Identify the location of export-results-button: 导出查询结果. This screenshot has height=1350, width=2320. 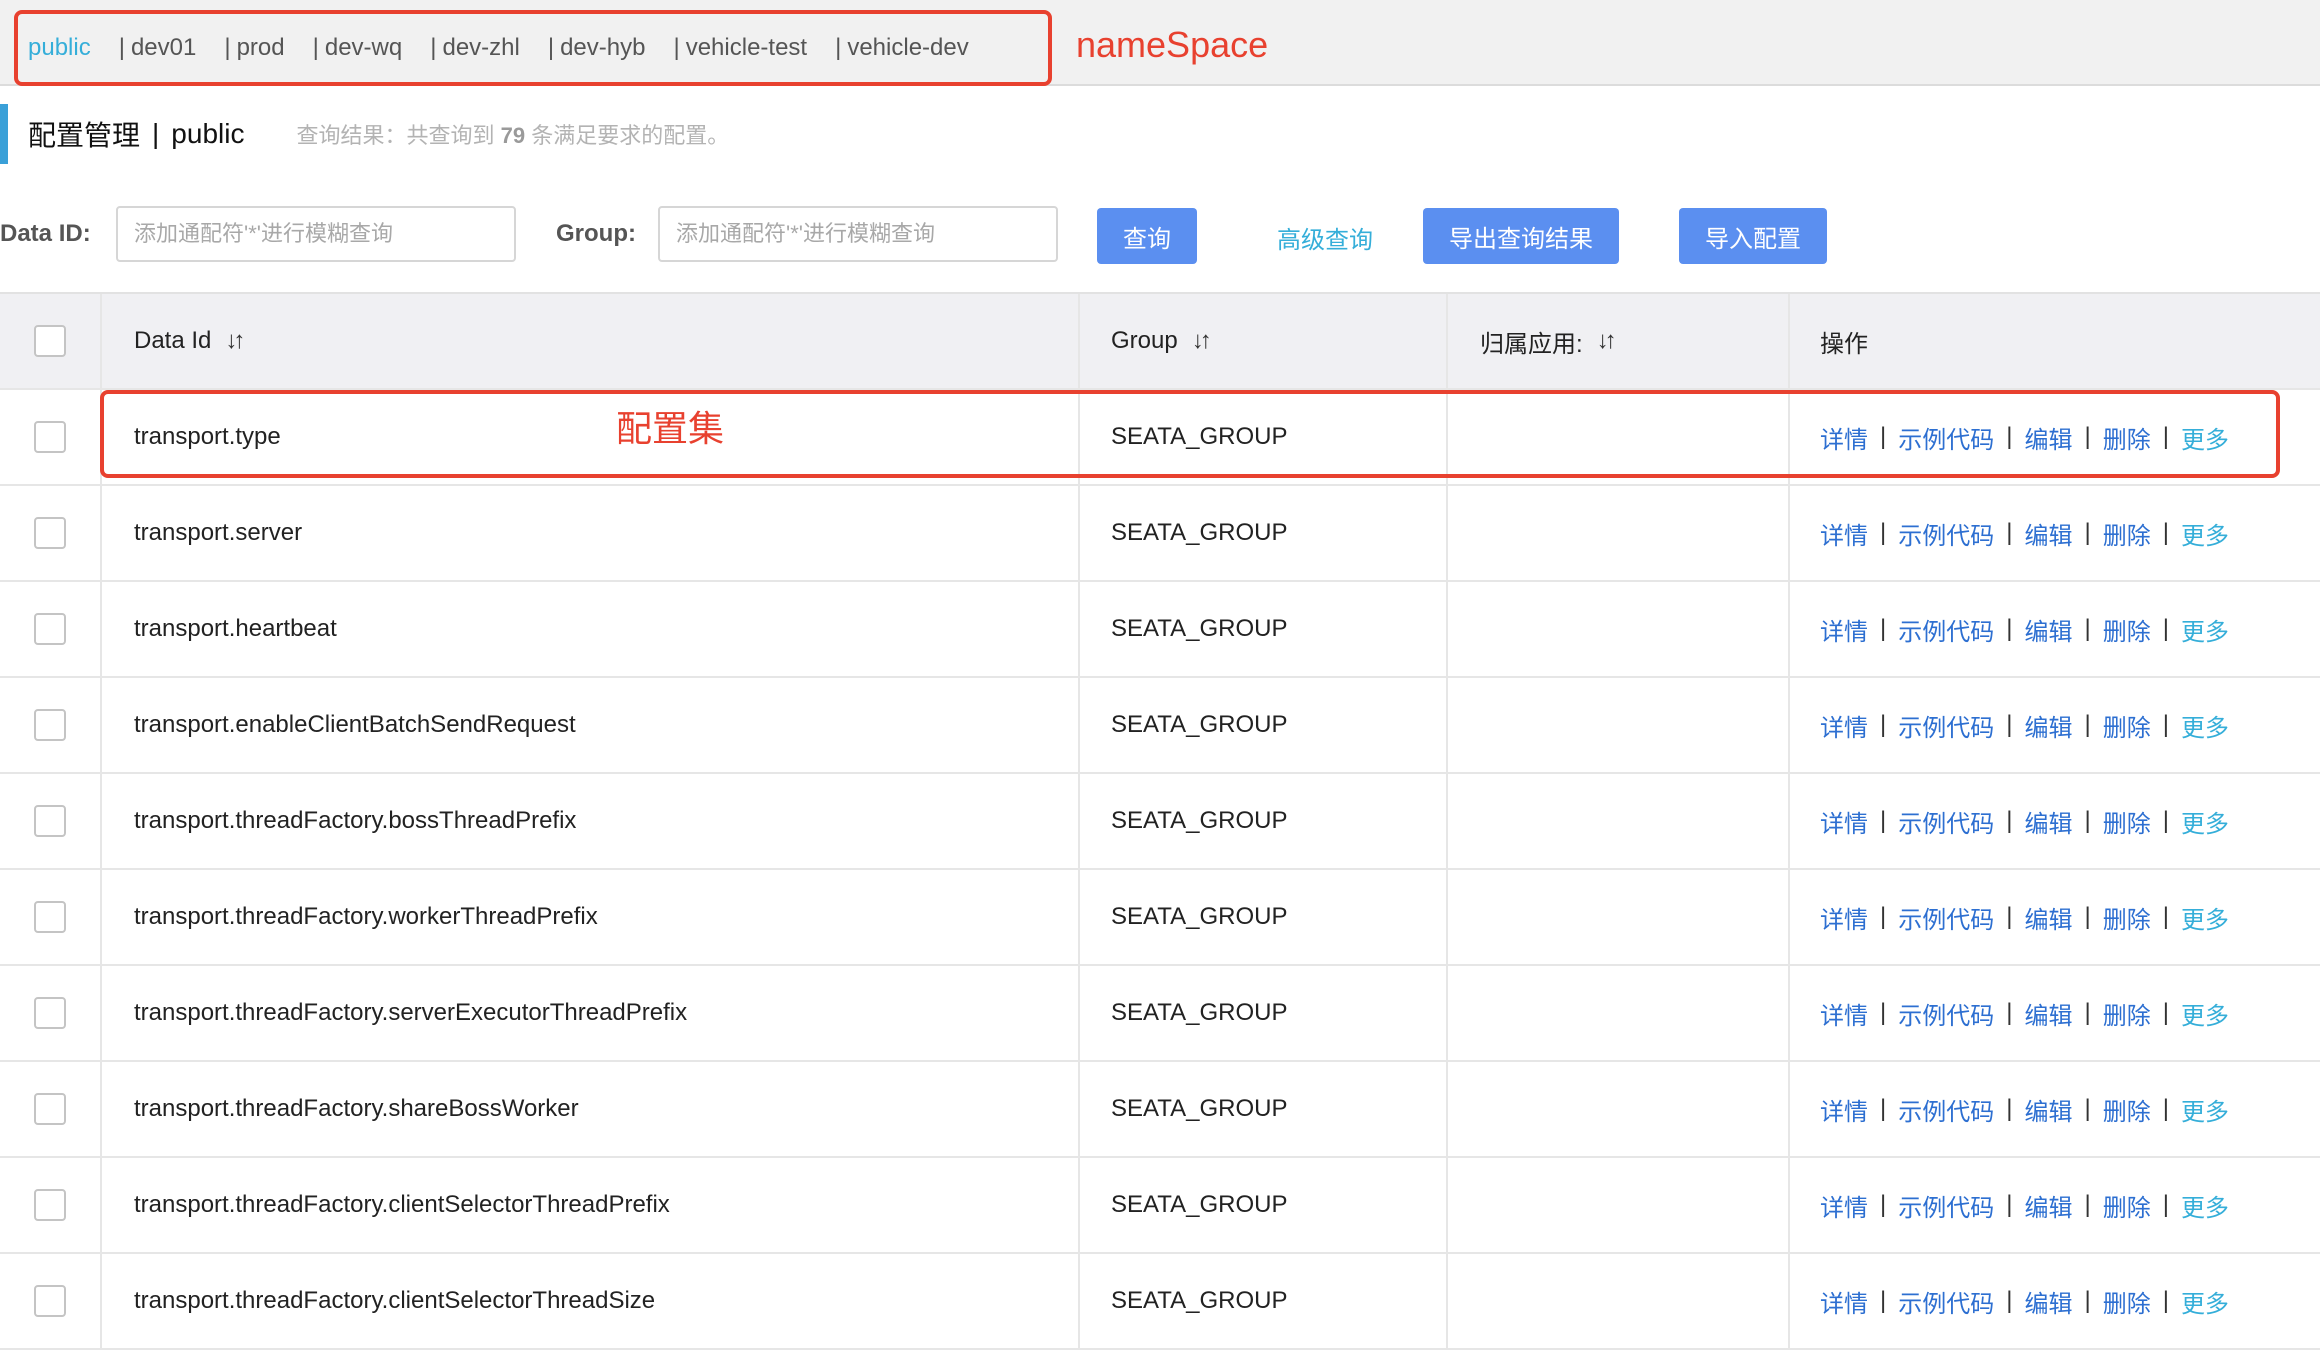
(1521, 236).